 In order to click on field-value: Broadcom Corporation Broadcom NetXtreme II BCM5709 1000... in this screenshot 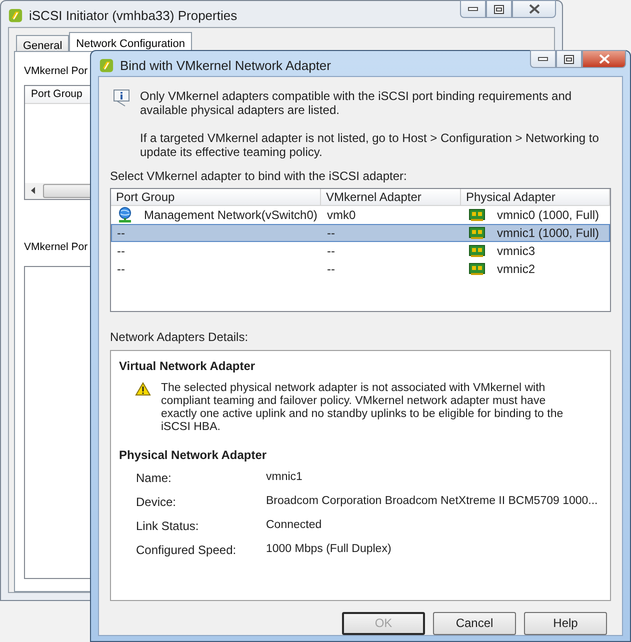, I will do `click(432, 501)`.